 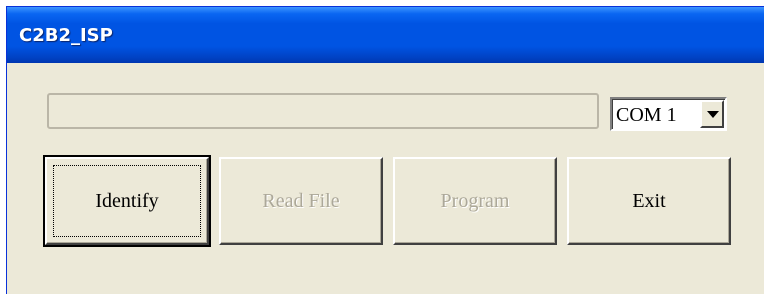 I want to click on program-button: Program, so click(x=475, y=201).